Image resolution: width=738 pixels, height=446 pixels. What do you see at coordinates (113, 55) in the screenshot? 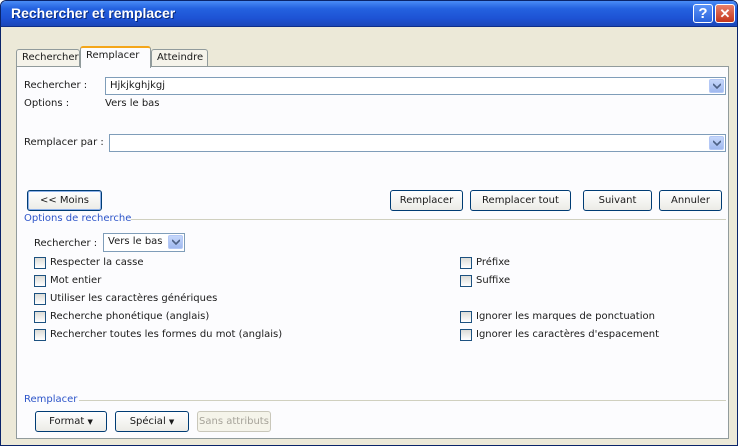
I see `tab-remplacer-label: Remplacer` at bounding box center [113, 55].